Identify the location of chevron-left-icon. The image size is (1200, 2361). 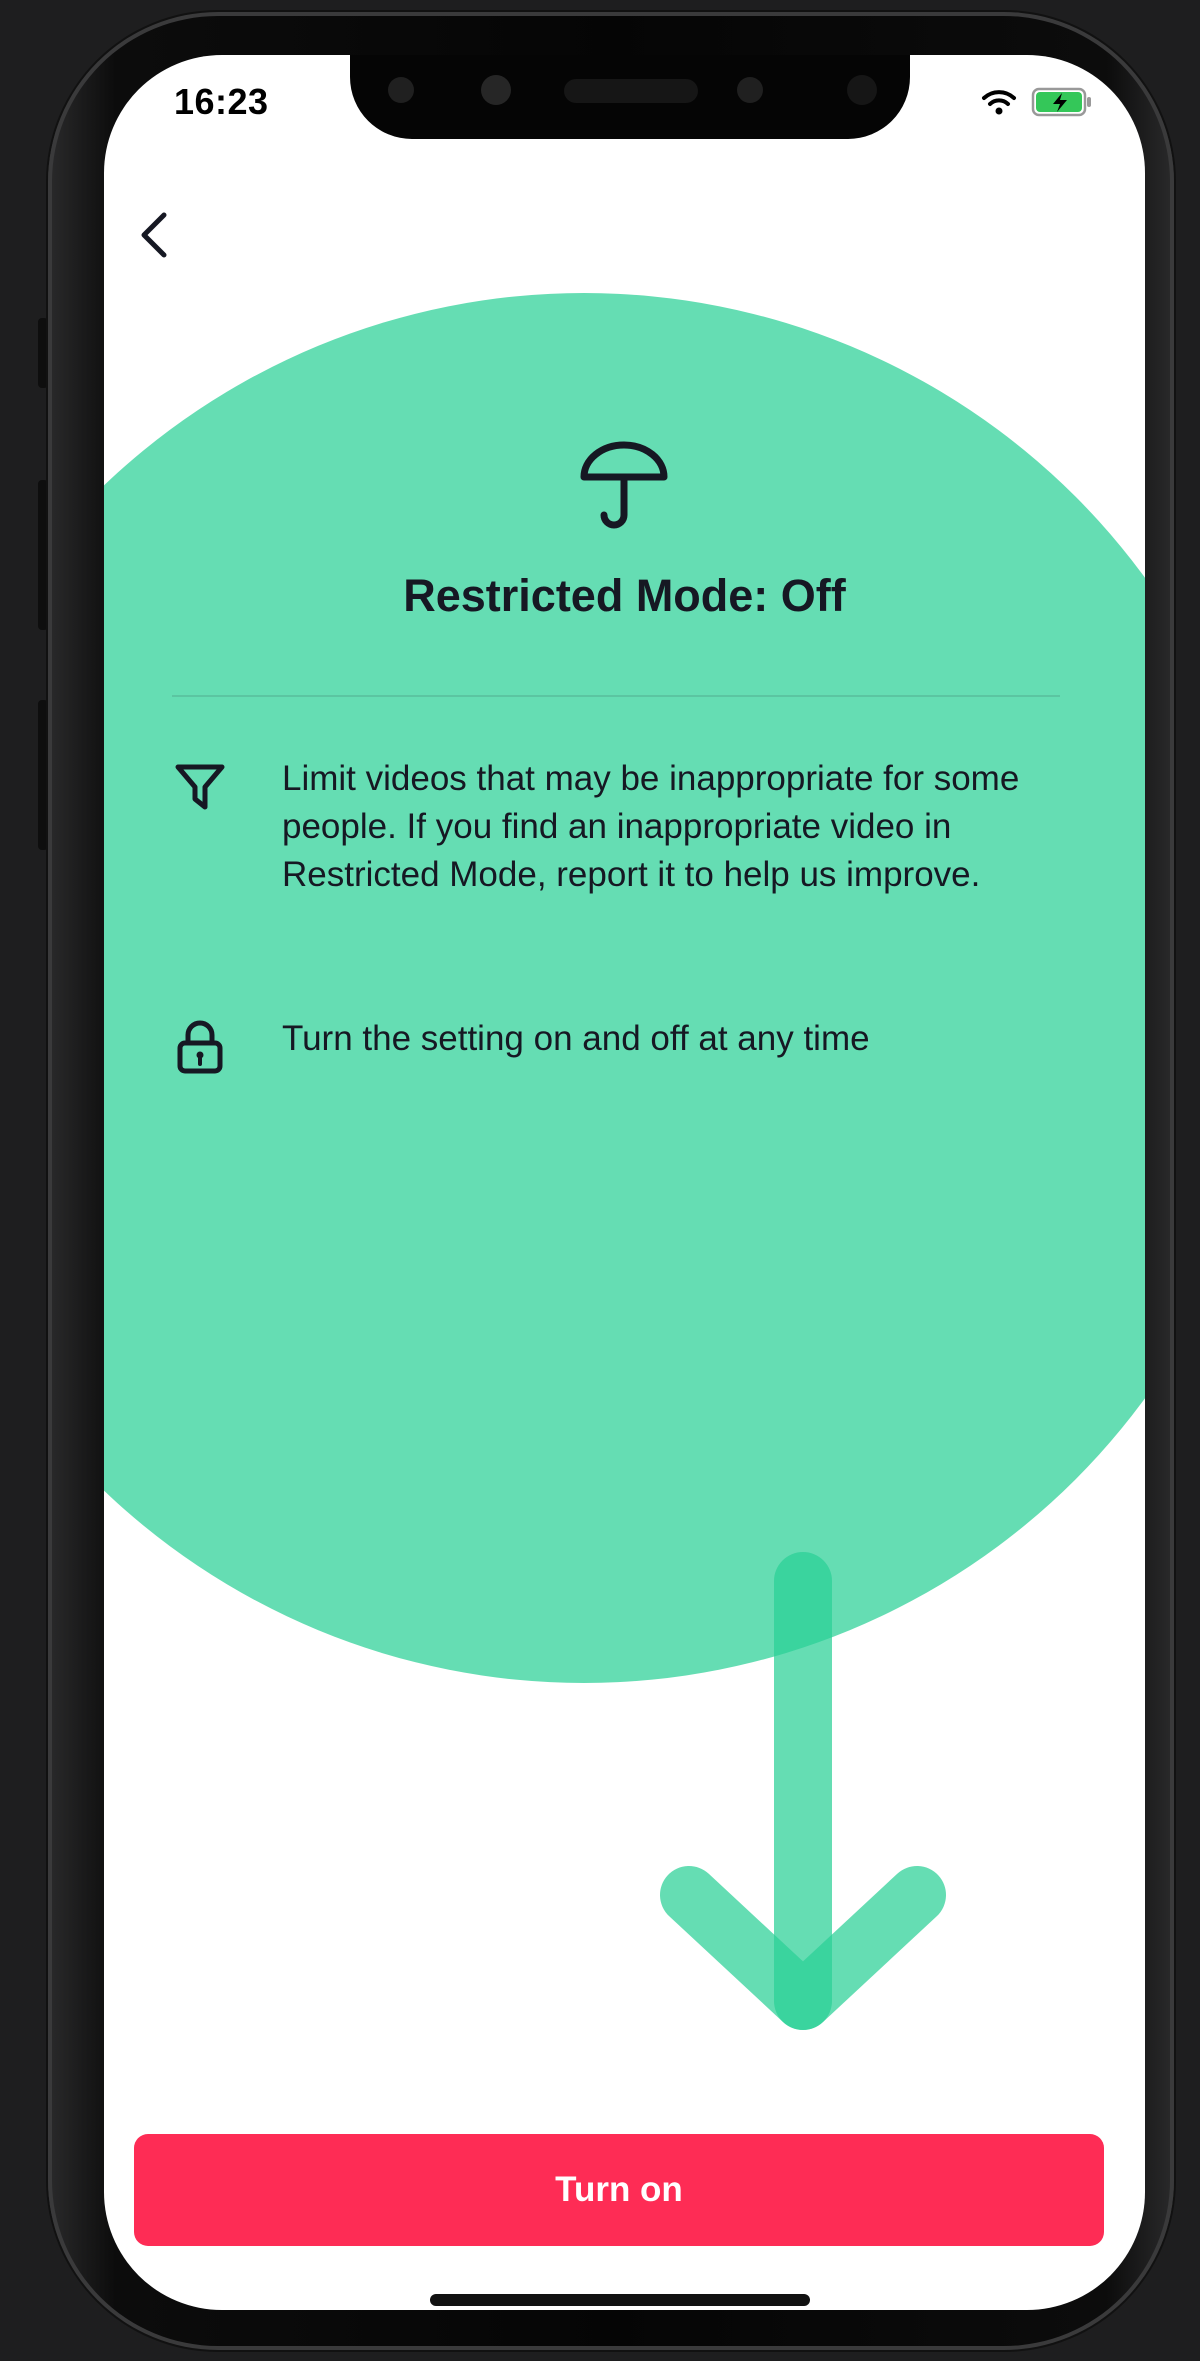
(154, 235).